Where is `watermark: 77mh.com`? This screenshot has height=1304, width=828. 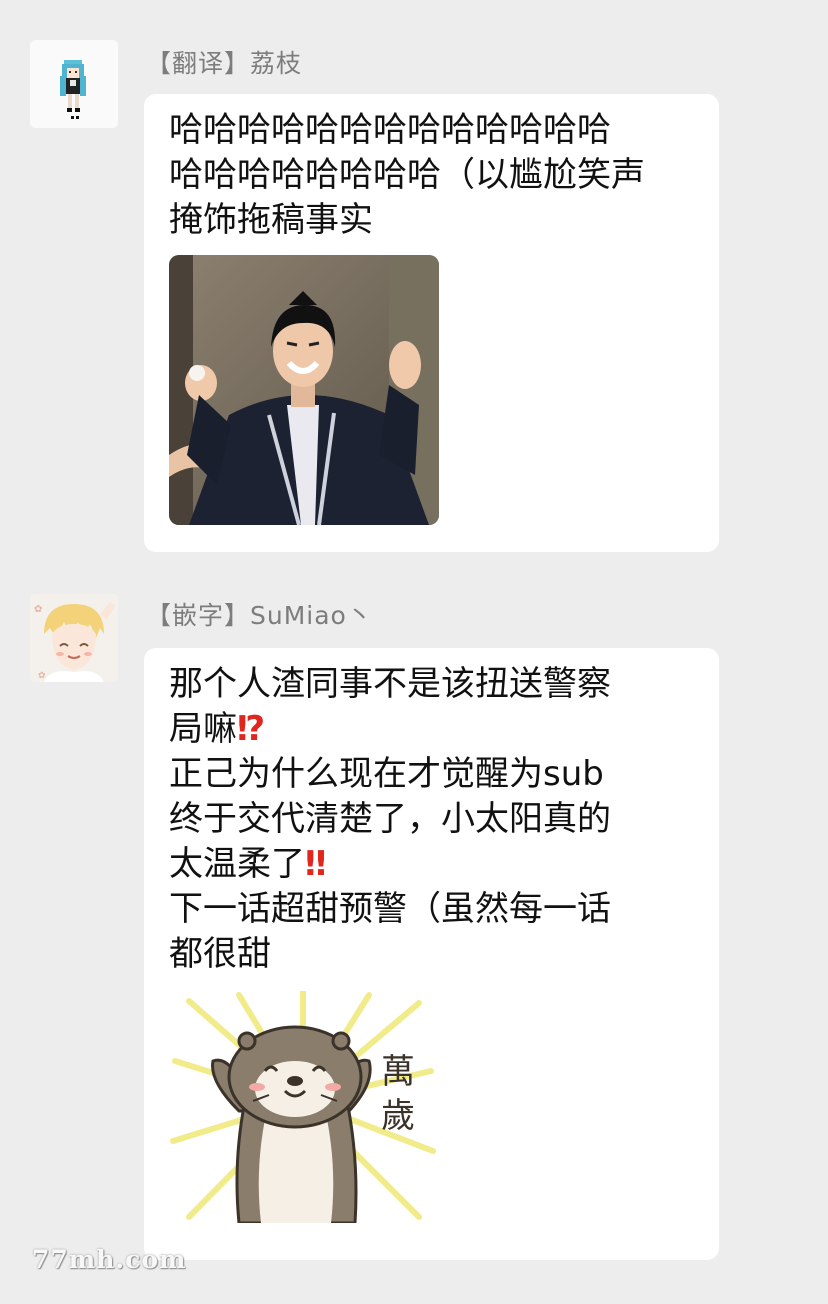 watermark: 77mh.com is located at coordinates (109, 1259).